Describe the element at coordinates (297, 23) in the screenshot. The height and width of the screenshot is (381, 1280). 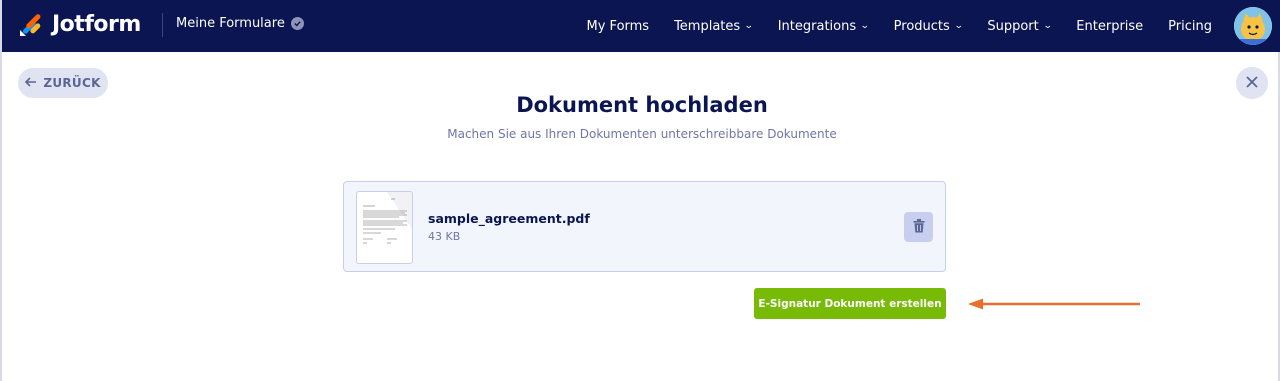
I see `verified-icon` at that location.